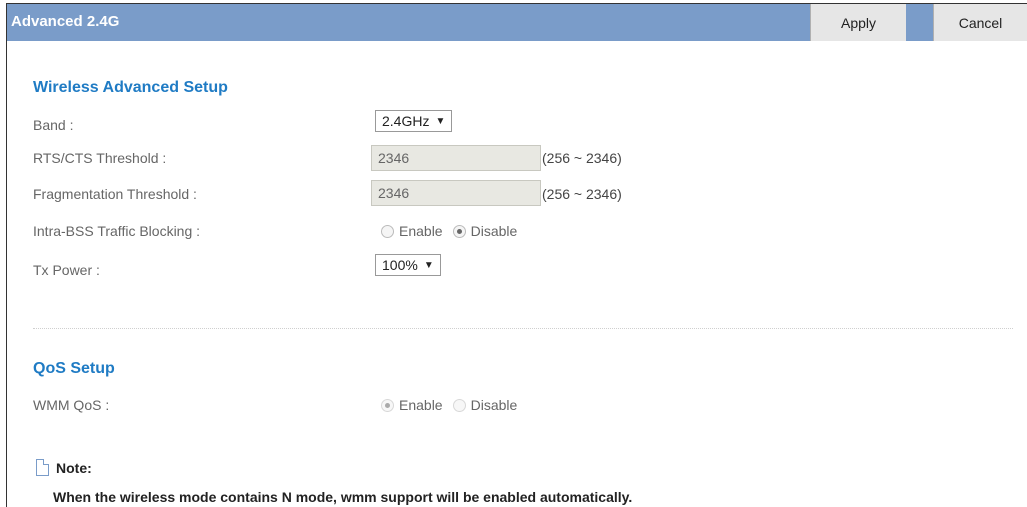 This screenshot has width=1027, height=507. I want to click on wmm-qos-label: WMM QoS :, so click(71, 405).